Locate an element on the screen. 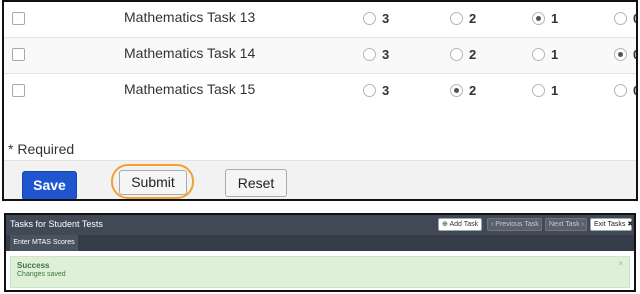 This screenshot has height=294, width=640. save-button: Save is located at coordinates (49, 185).